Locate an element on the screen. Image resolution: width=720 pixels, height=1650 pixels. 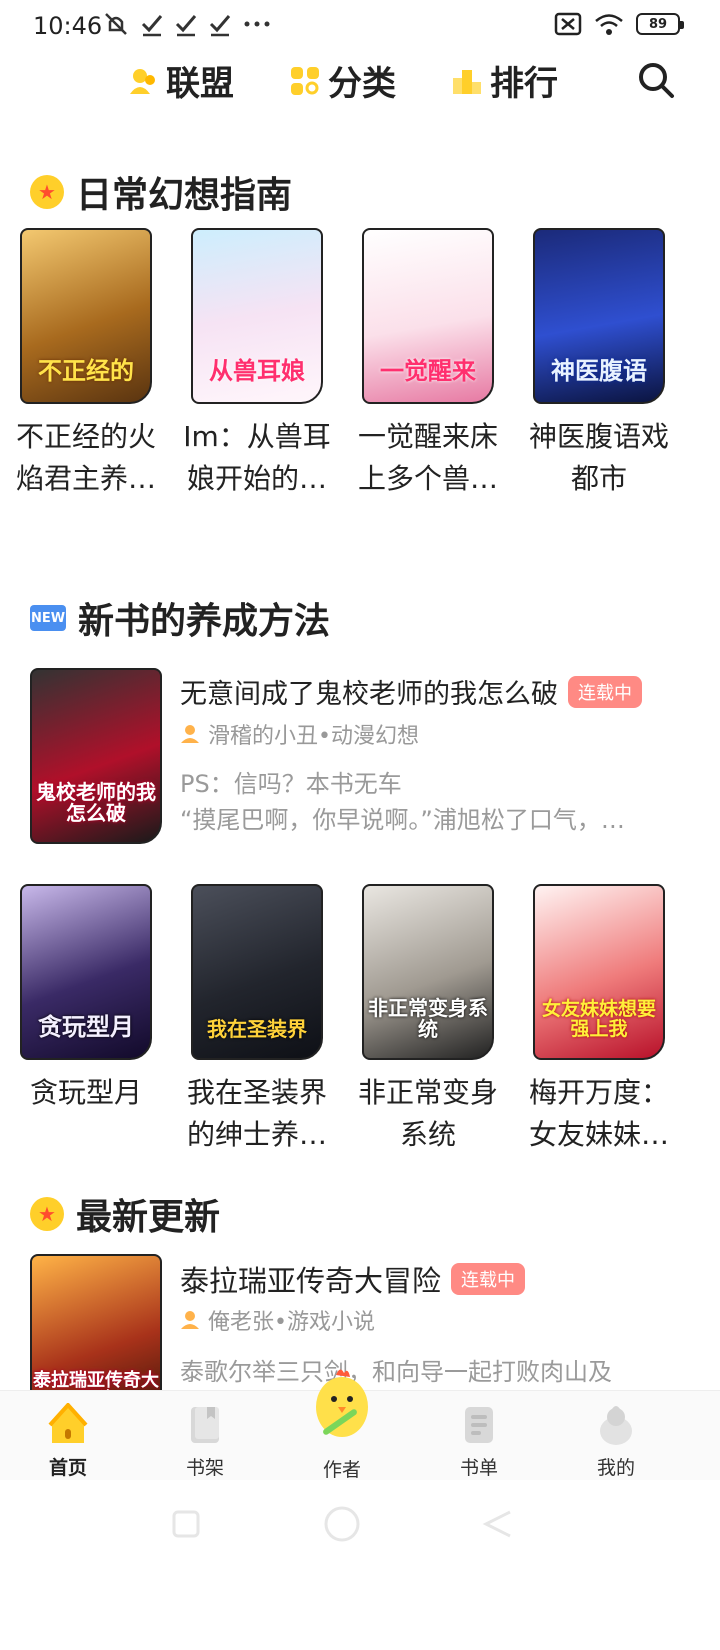
recent-apps-icon is located at coordinates (186, 1524).